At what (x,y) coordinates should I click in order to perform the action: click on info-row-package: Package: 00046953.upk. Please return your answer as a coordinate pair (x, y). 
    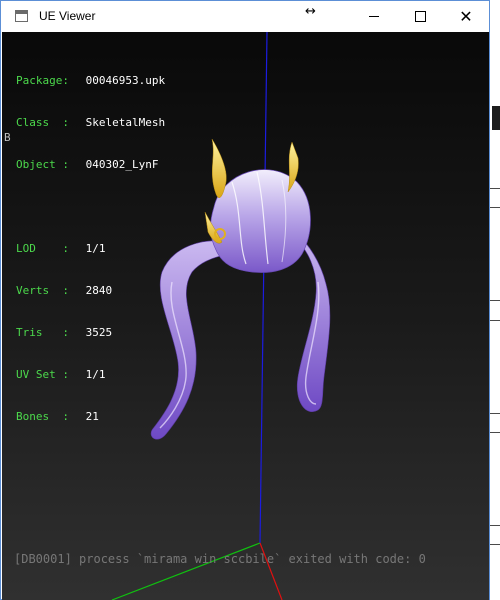
    Looking at the image, I should click on (90, 81).